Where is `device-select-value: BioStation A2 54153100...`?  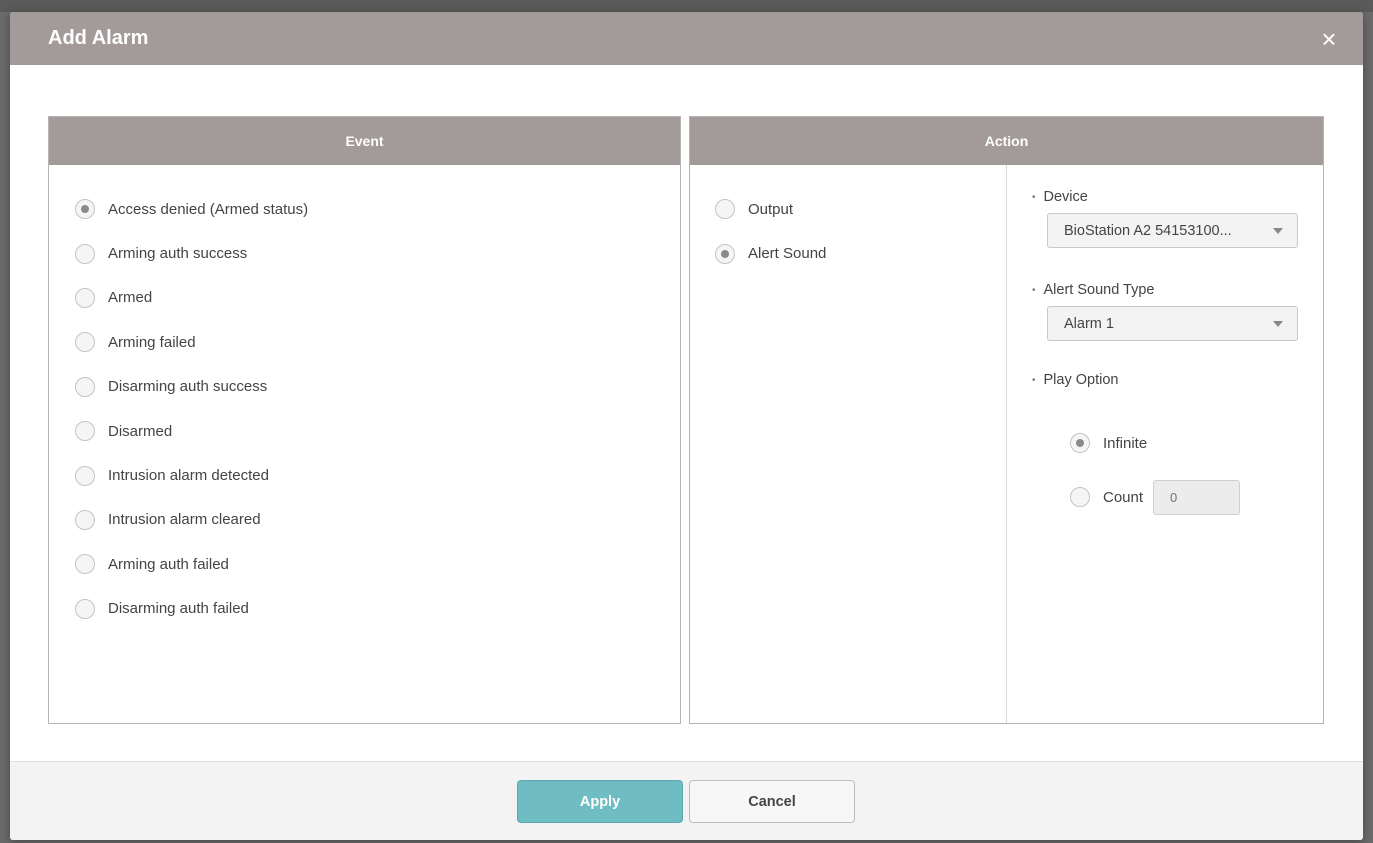
device-select-value: BioStation A2 54153100... is located at coordinates (1148, 230).